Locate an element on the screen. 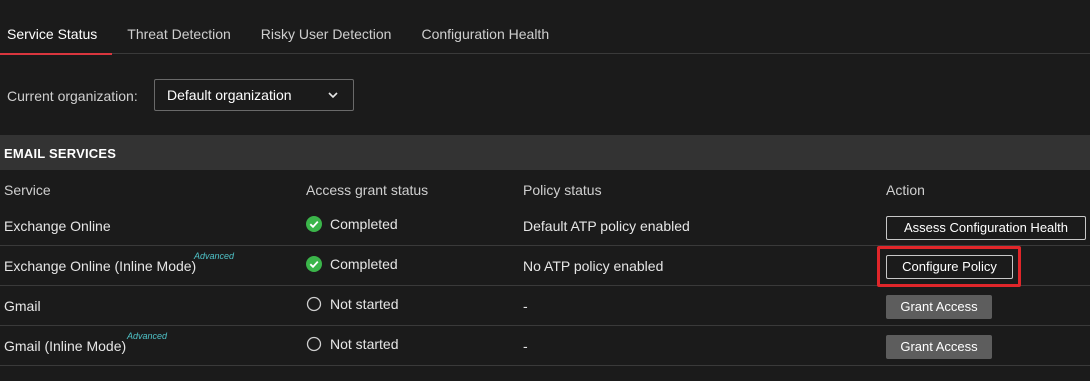 This screenshot has height=381, width=1090. column-header-action: Action is located at coordinates (905, 190).